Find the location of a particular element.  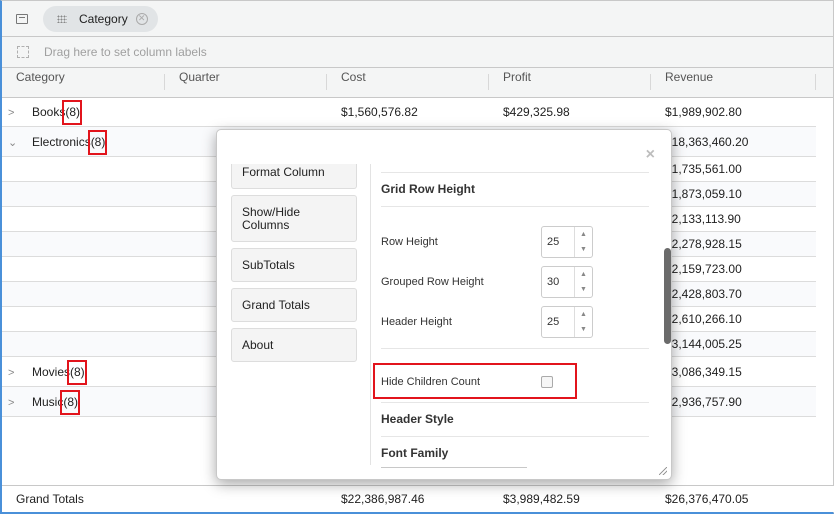

revenue-cell: $3,144,005.25 is located at coordinates (703, 344).